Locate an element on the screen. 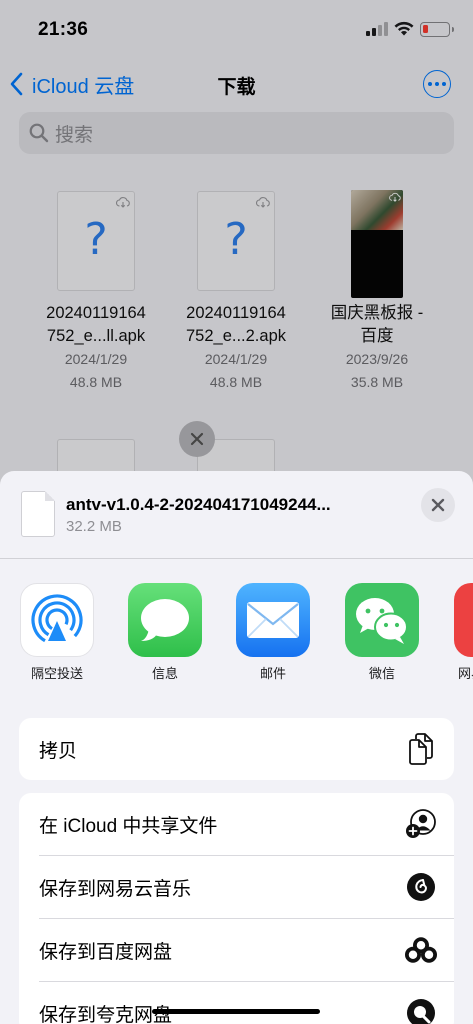  action-label: 拷贝 is located at coordinates (58, 751).